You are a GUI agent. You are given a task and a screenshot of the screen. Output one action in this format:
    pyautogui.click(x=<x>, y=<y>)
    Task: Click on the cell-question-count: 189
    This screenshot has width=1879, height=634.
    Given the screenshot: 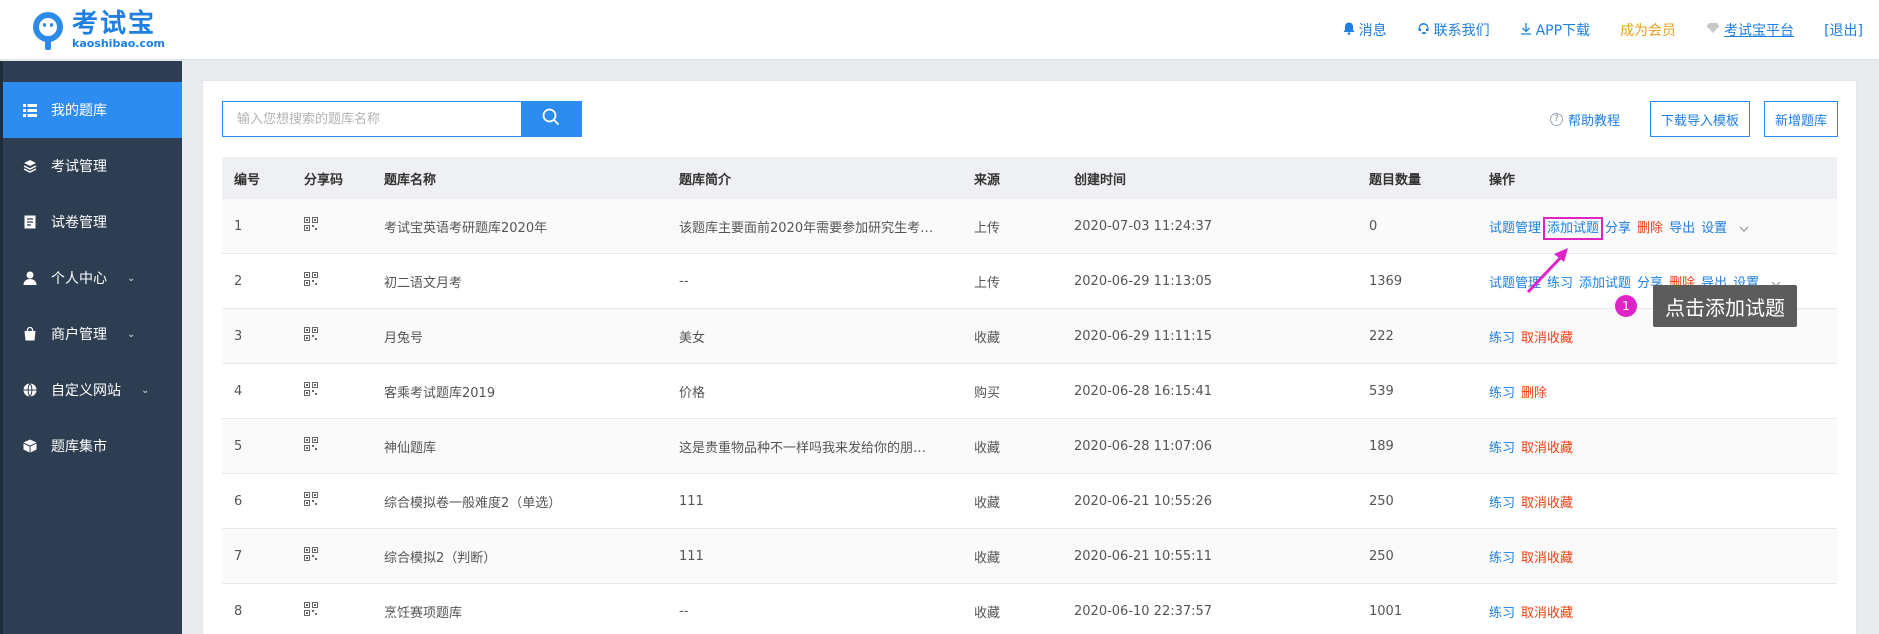 What is the action you would take?
    pyautogui.click(x=1381, y=446)
    